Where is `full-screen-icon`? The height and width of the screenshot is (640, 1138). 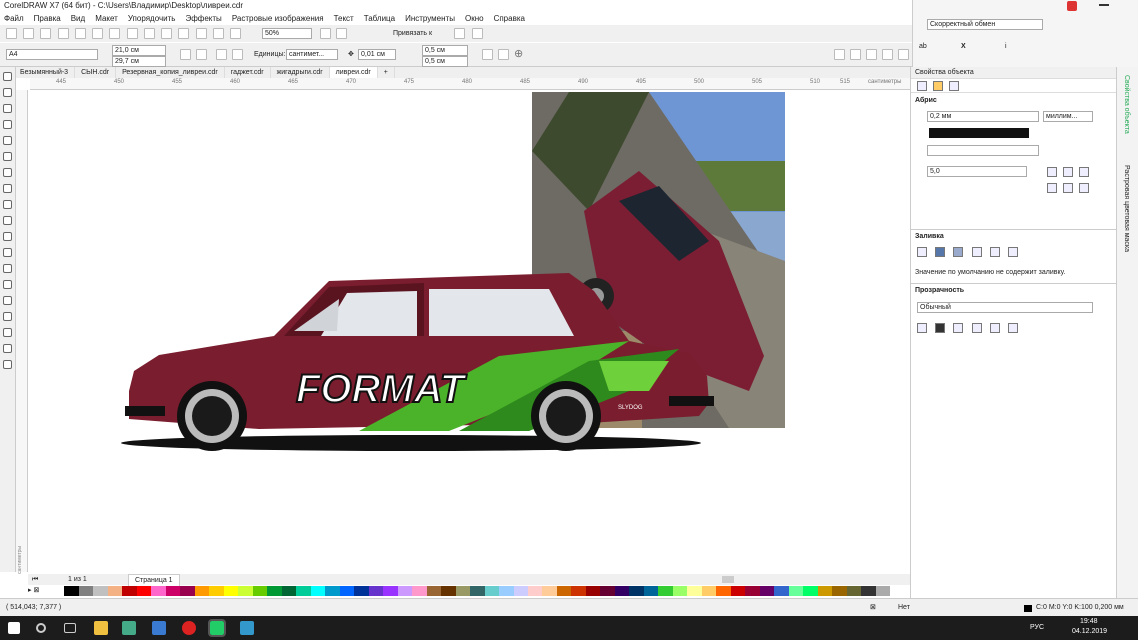
full-screen-icon is located at coordinates (325, 33).